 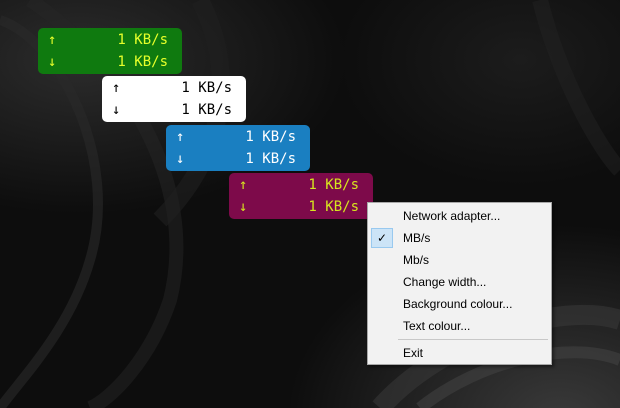 What do you see at coordinates (413, 353) in the screenshot?
I see `menu-item-label: Exit` at bounding box center [413, 353].